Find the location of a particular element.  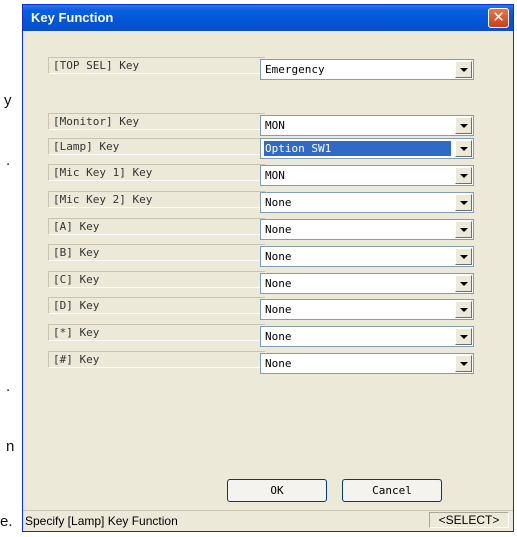

monitor-key-label: [Monitor] Key is located at coordinates (157, 121).